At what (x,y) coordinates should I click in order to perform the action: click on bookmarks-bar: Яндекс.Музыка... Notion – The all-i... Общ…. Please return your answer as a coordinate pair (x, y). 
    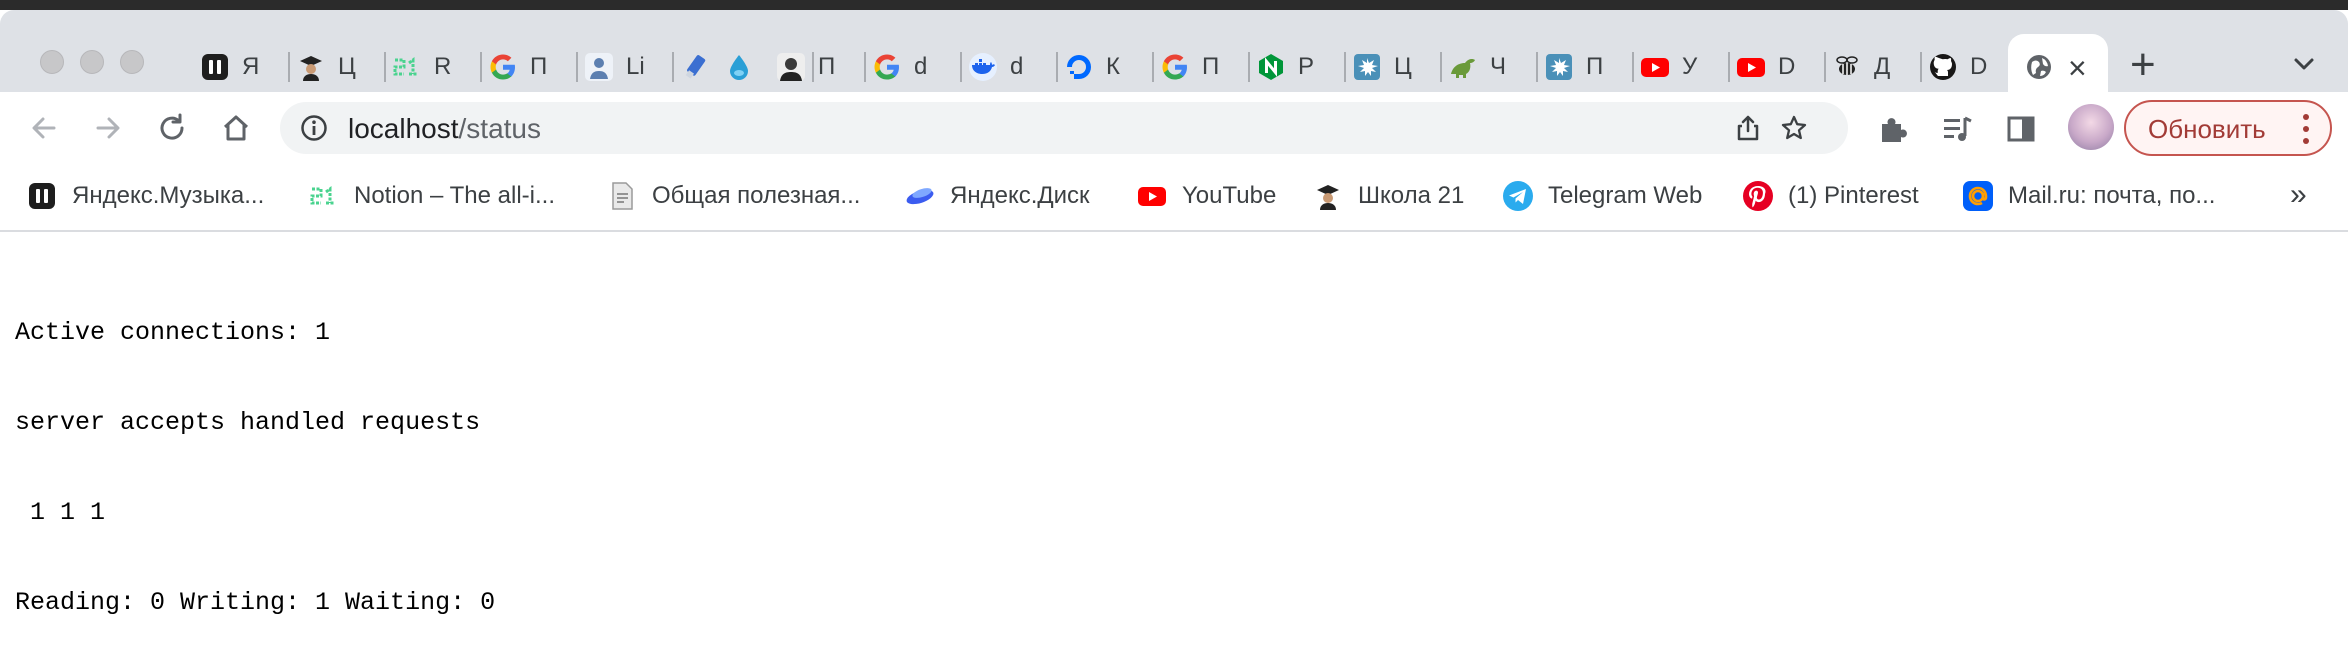
    Looking at the image, I should click on (1174, 198).